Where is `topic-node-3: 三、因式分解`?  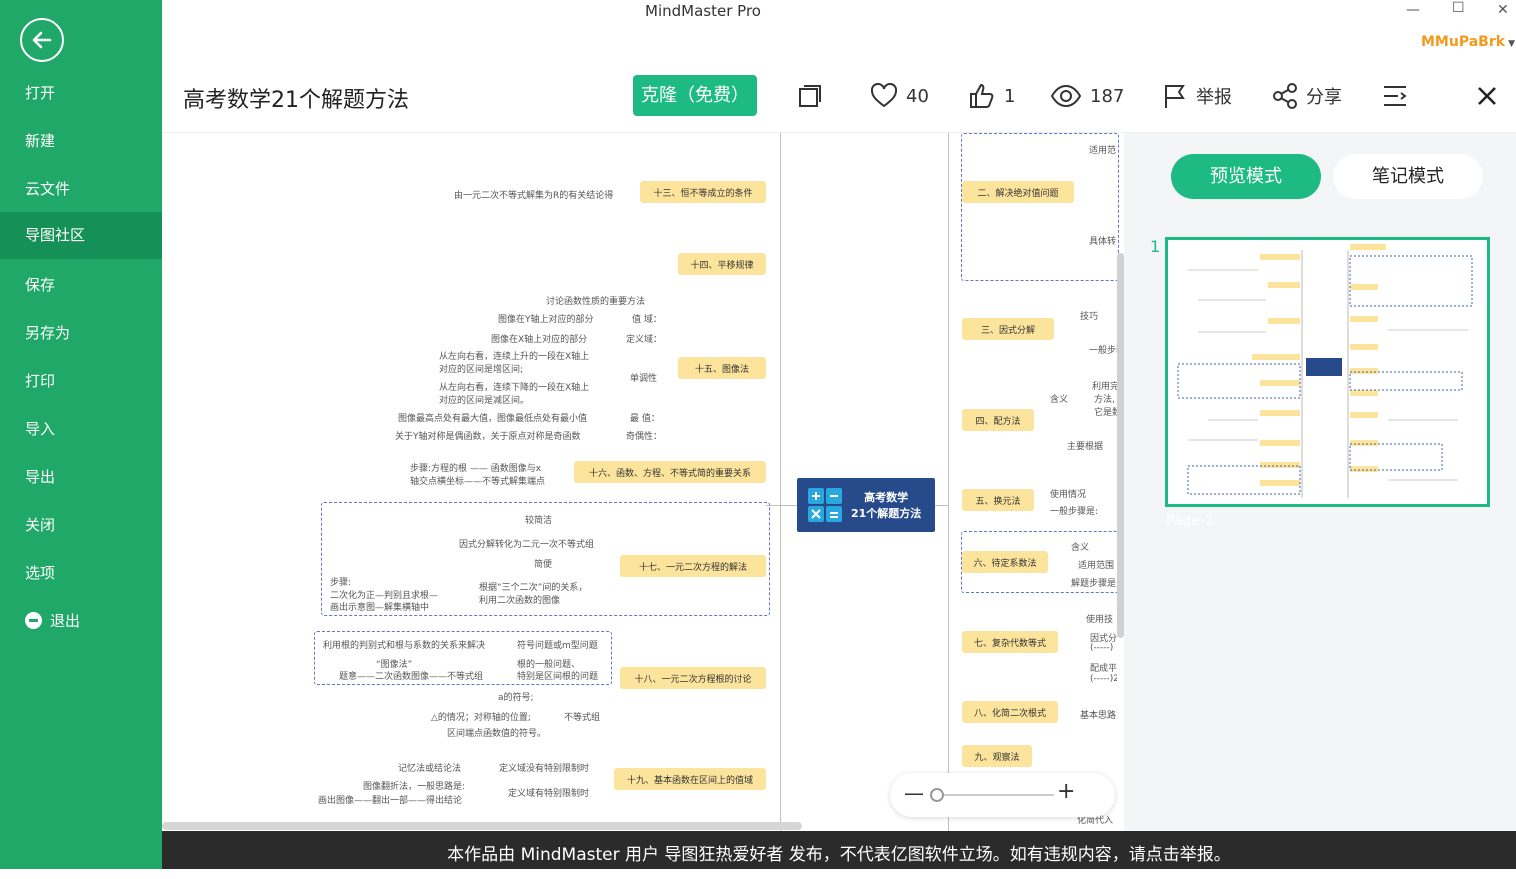 topic-node-3: 三、因式分解 is located at coordinates (1008, 329).